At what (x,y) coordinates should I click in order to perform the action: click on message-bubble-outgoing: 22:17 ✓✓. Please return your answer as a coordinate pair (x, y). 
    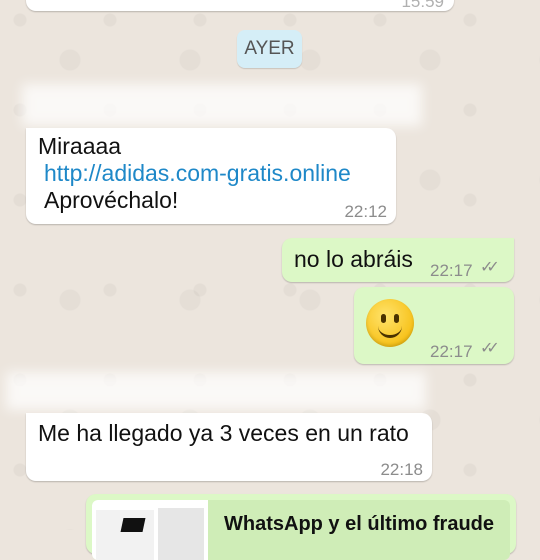
    Looking at the image, I should click on (434, 325).